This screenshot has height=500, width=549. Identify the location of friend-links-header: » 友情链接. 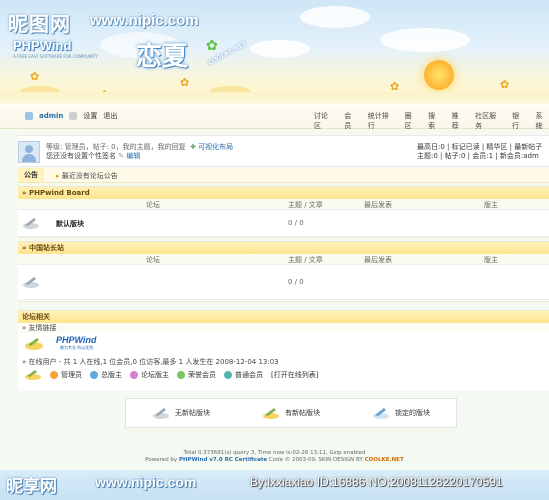
(283, 328).